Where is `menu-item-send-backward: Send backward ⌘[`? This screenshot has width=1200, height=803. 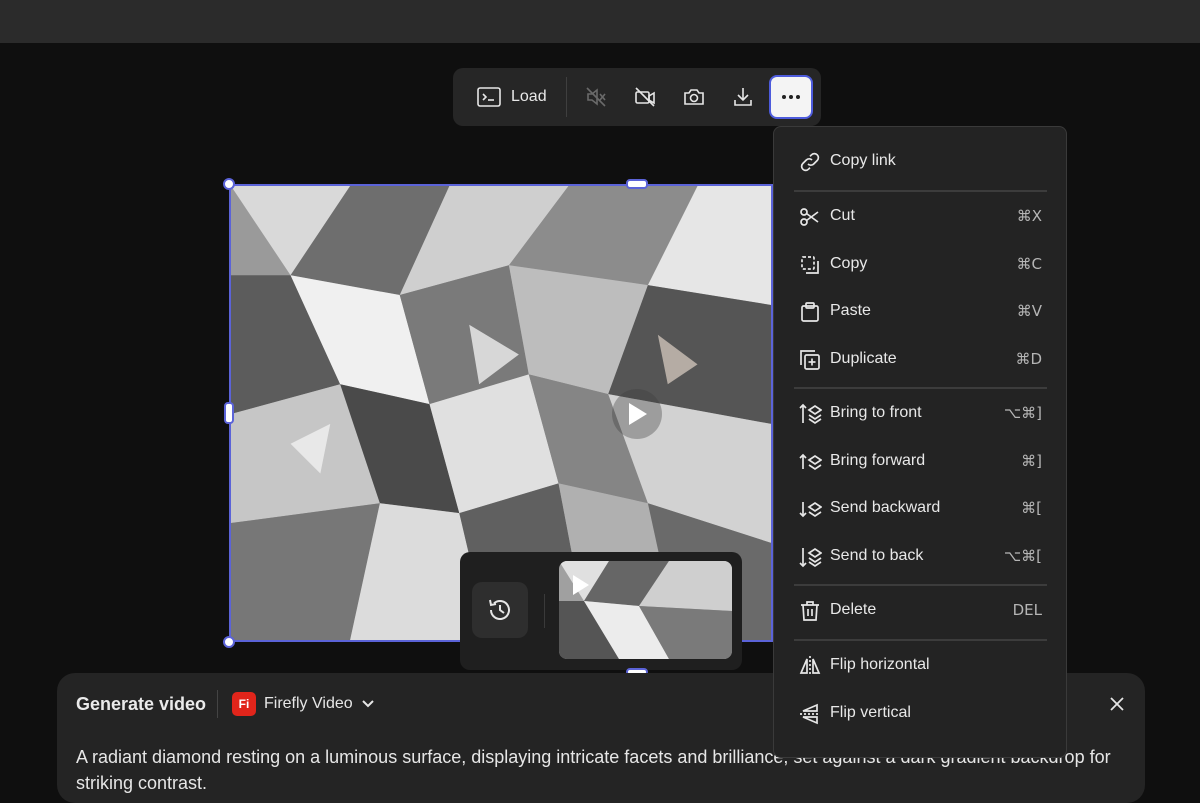
menu-item-send-backward: Send backward ⌘[ is located at coordinates (920, 509).